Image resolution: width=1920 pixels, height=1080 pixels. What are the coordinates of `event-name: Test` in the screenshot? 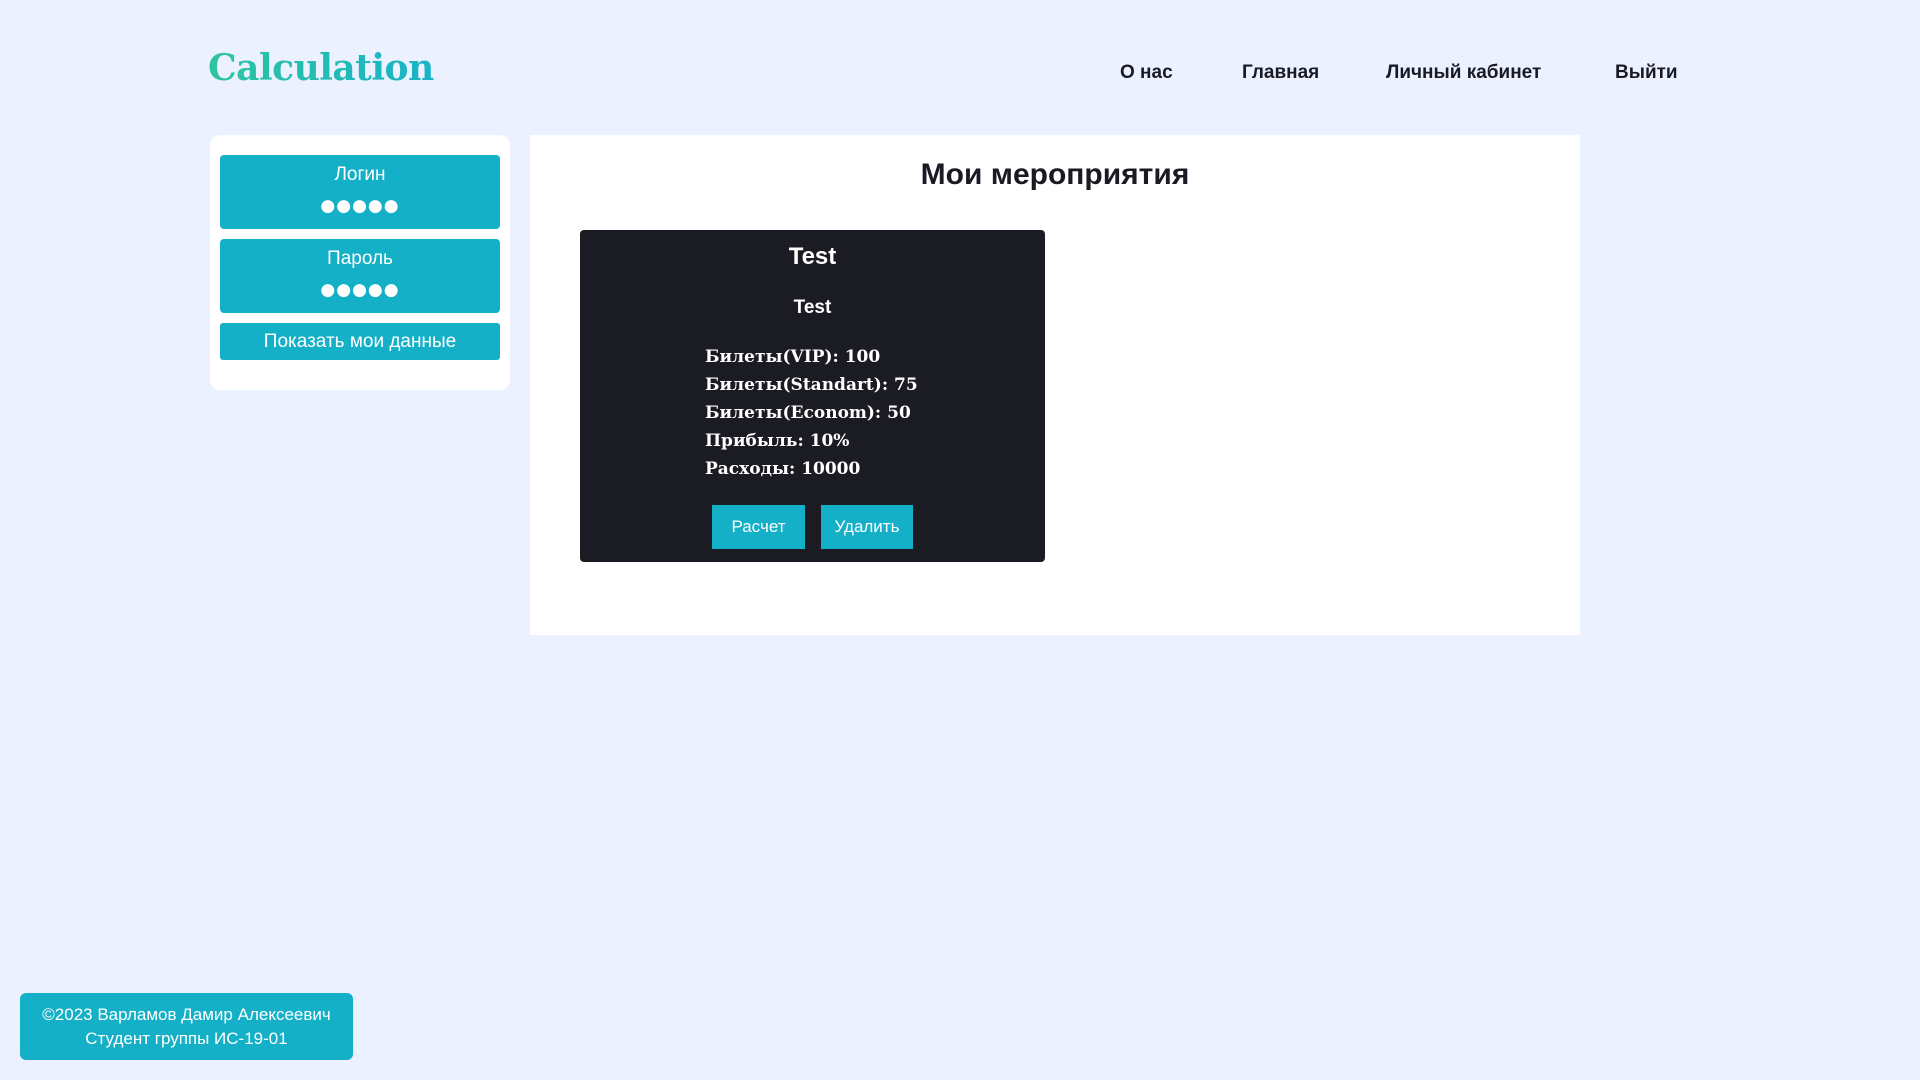 It's located at (812, 256).